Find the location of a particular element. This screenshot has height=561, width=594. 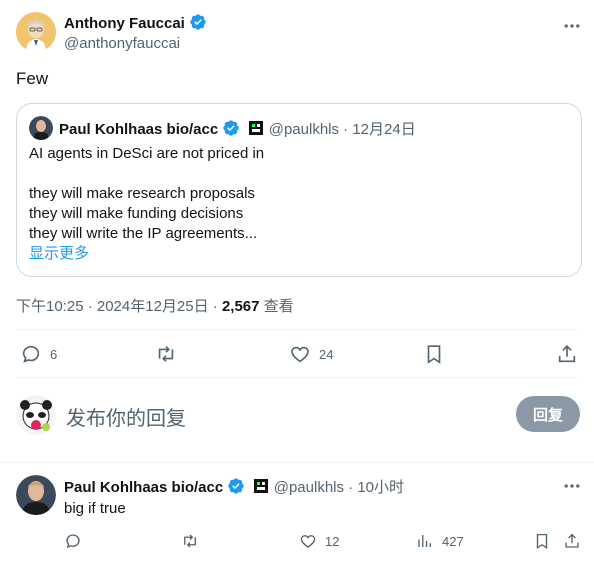

reply-header: Paul Kohlhaas bio/acc @paulkhls · 10小时 is located at coordinates (234, 486).